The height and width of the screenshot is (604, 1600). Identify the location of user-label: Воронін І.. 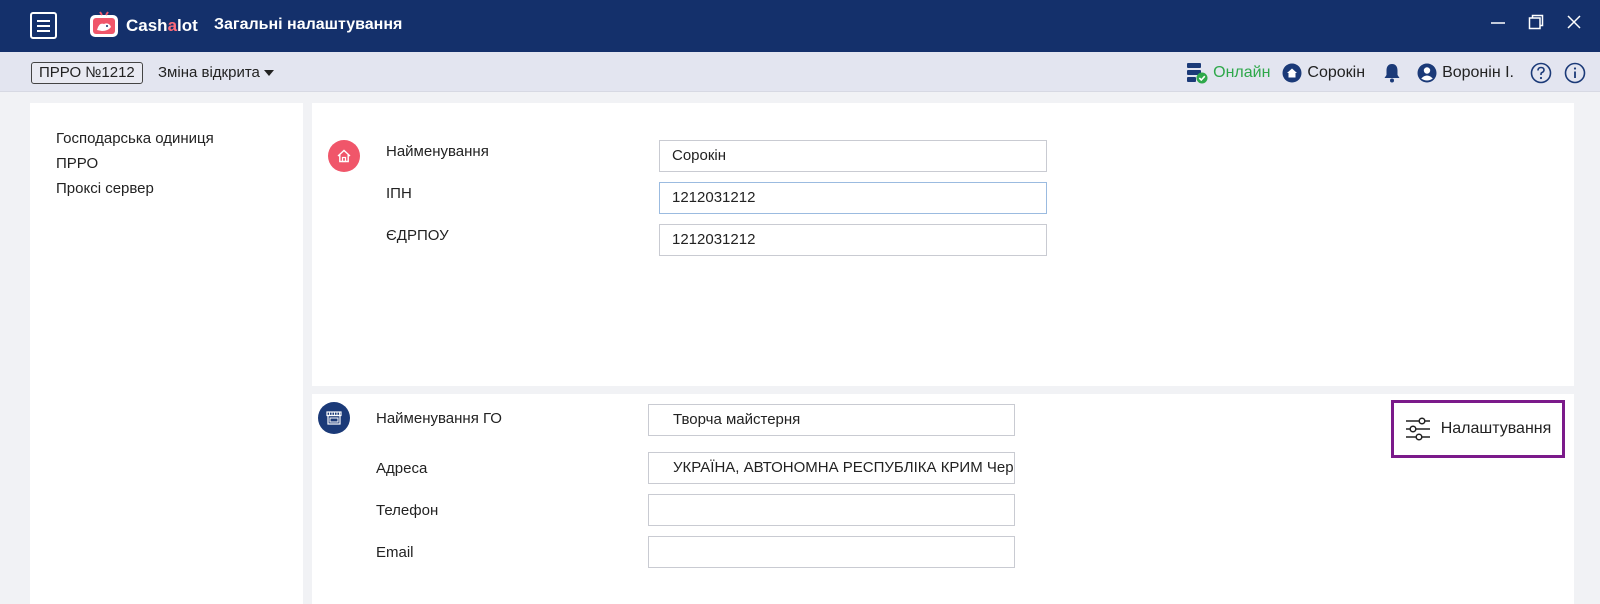
(1478, 72).